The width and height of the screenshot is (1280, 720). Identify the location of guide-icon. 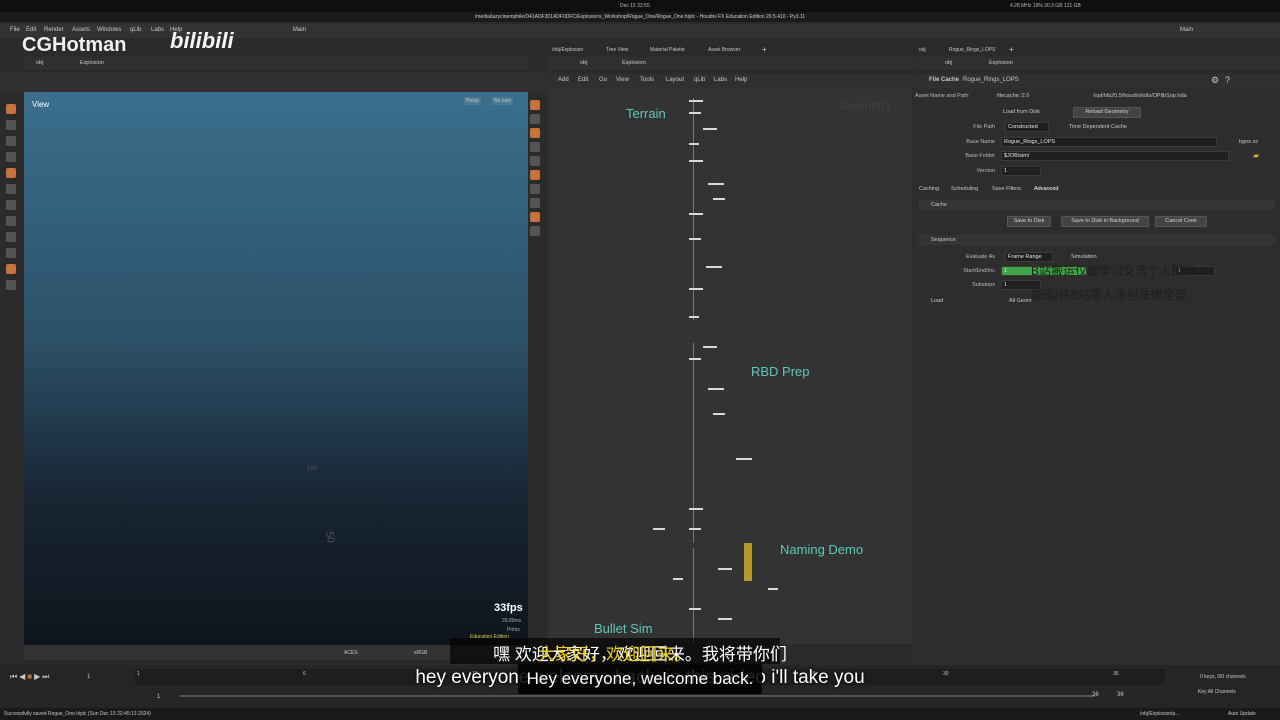
(535, 231).